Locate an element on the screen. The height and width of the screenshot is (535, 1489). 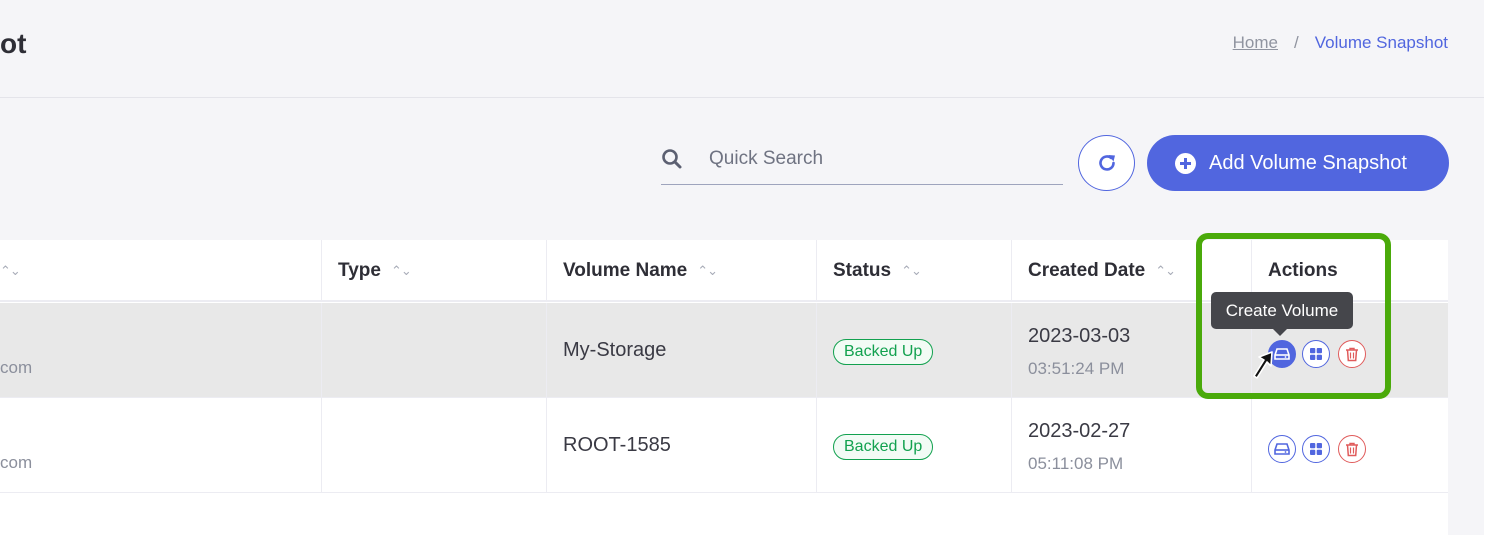
column-header-volume-name: Volume Name ⌃⌄ is located at coordinates (682, 271).